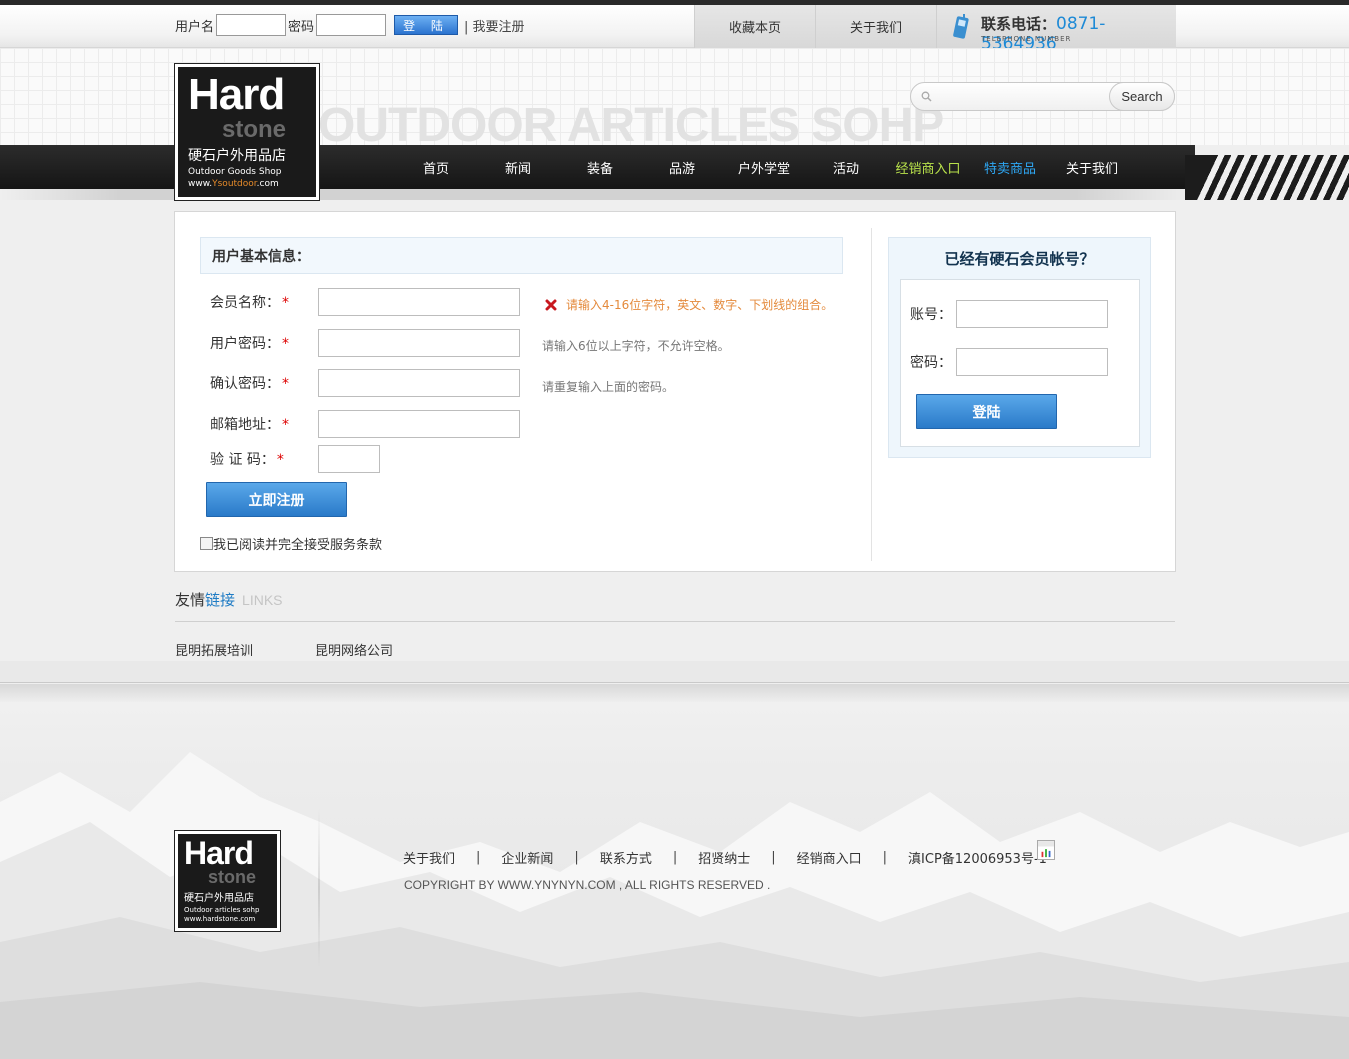 This screenshot has width=1349, height=1059. I want to click on confirm-password-hint: 请重复输入上面的密码。, so click(608, 387).